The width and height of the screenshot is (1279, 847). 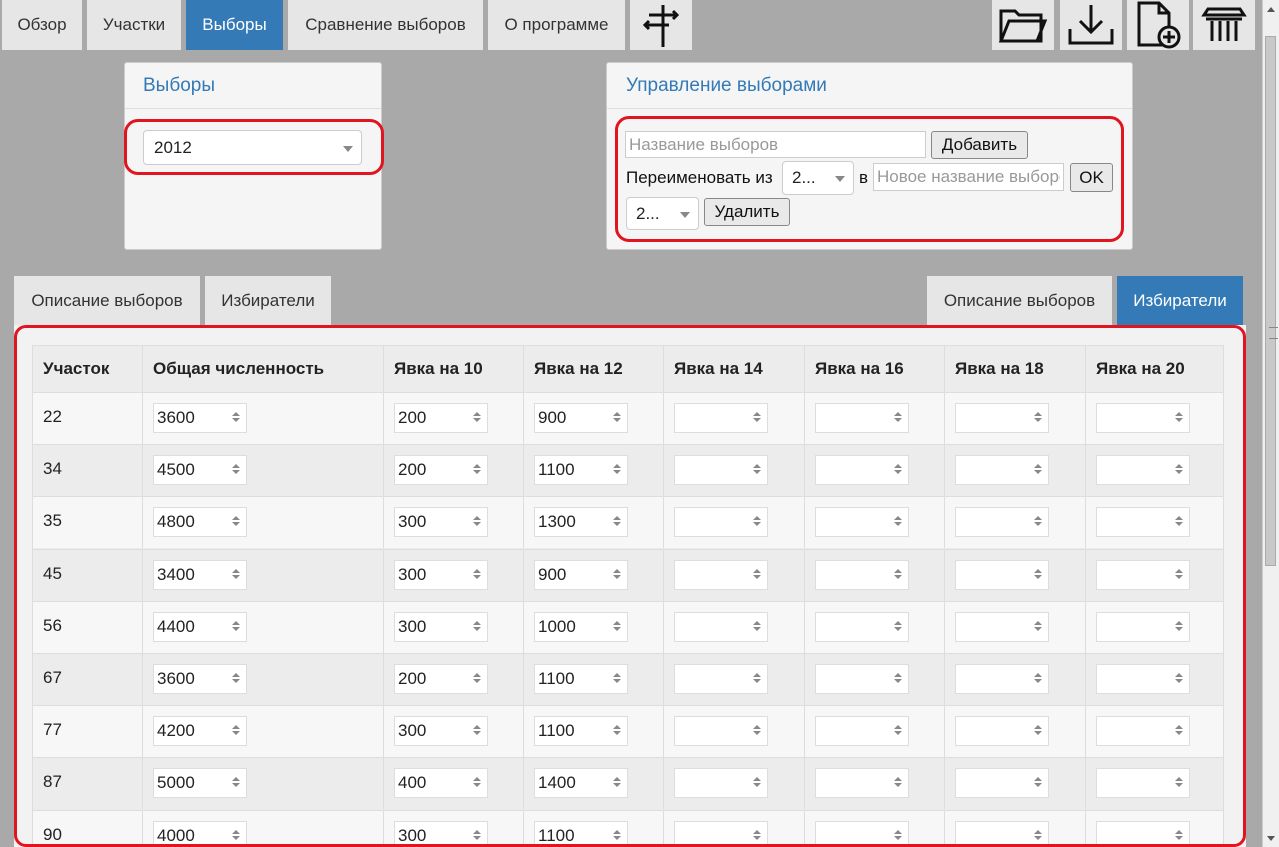 What do you see at coordinates (1271, 838) in the screenshot?
I see `scroll-down-icon` at bounding box center [1271, 838].